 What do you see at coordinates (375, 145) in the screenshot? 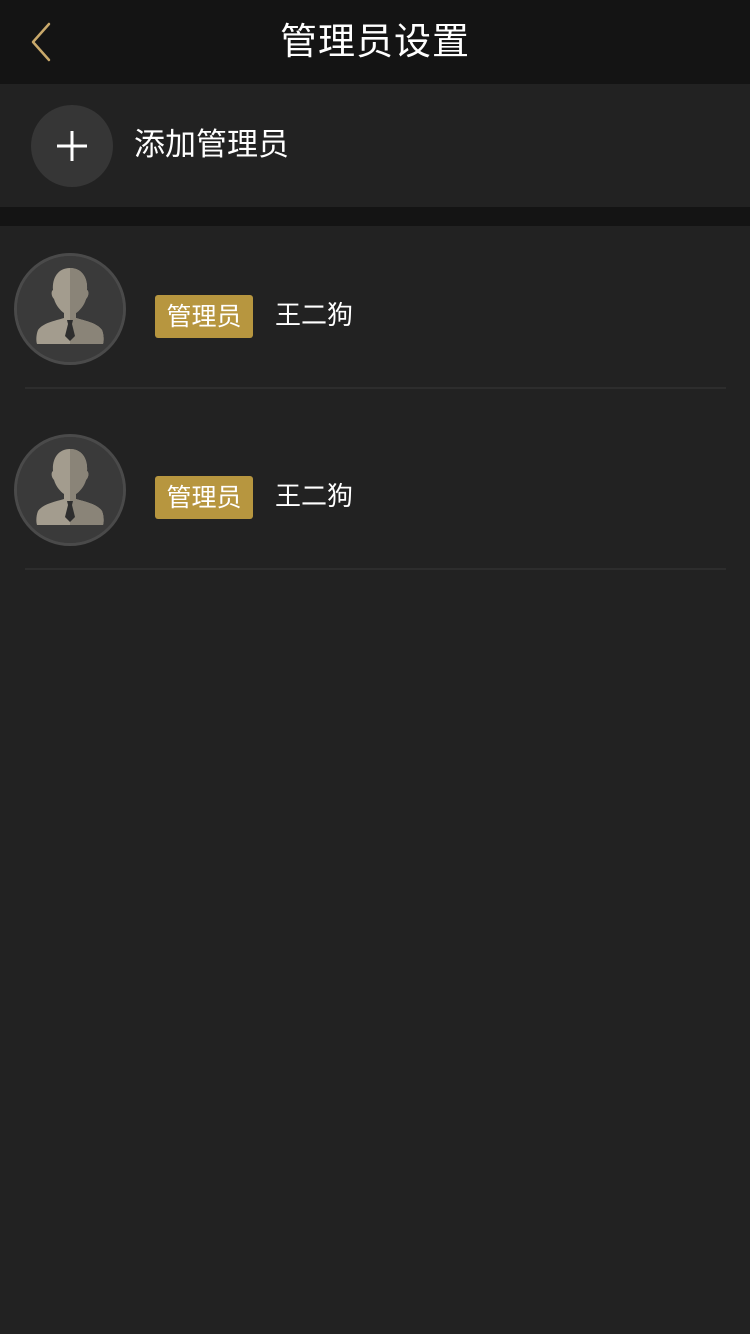
I see `add-admin-row: 添加管理员` at bounding box center [375, 145].